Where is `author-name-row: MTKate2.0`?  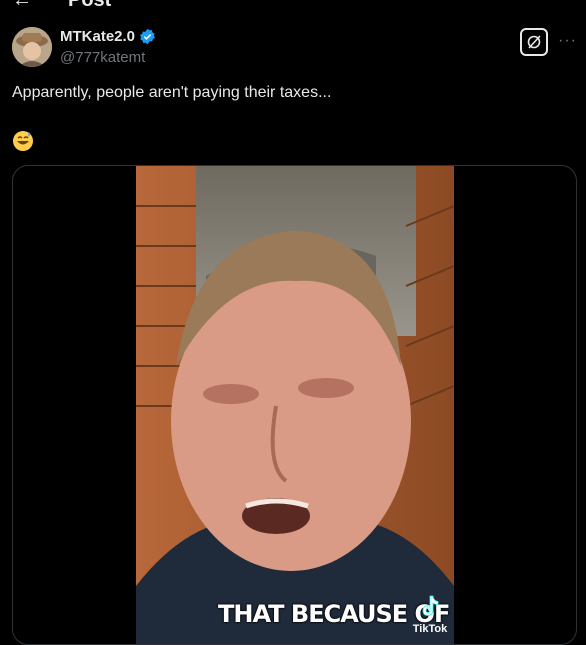 author-name-row: MTKate2.0 is located at coordinates (108, 36).